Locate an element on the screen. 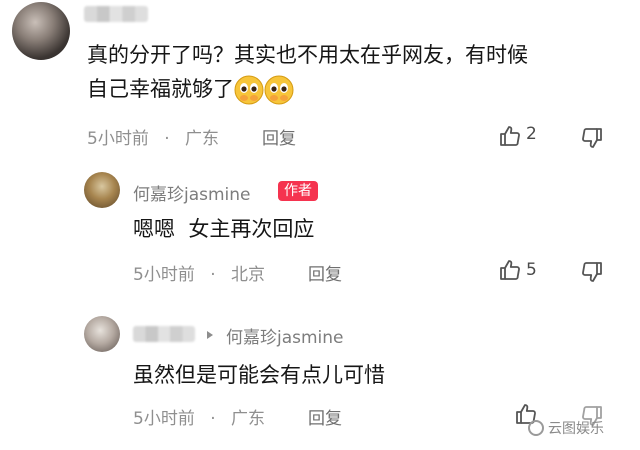 The image size is (640, 450). like-count: 5 is located at coordinates (531, 270).